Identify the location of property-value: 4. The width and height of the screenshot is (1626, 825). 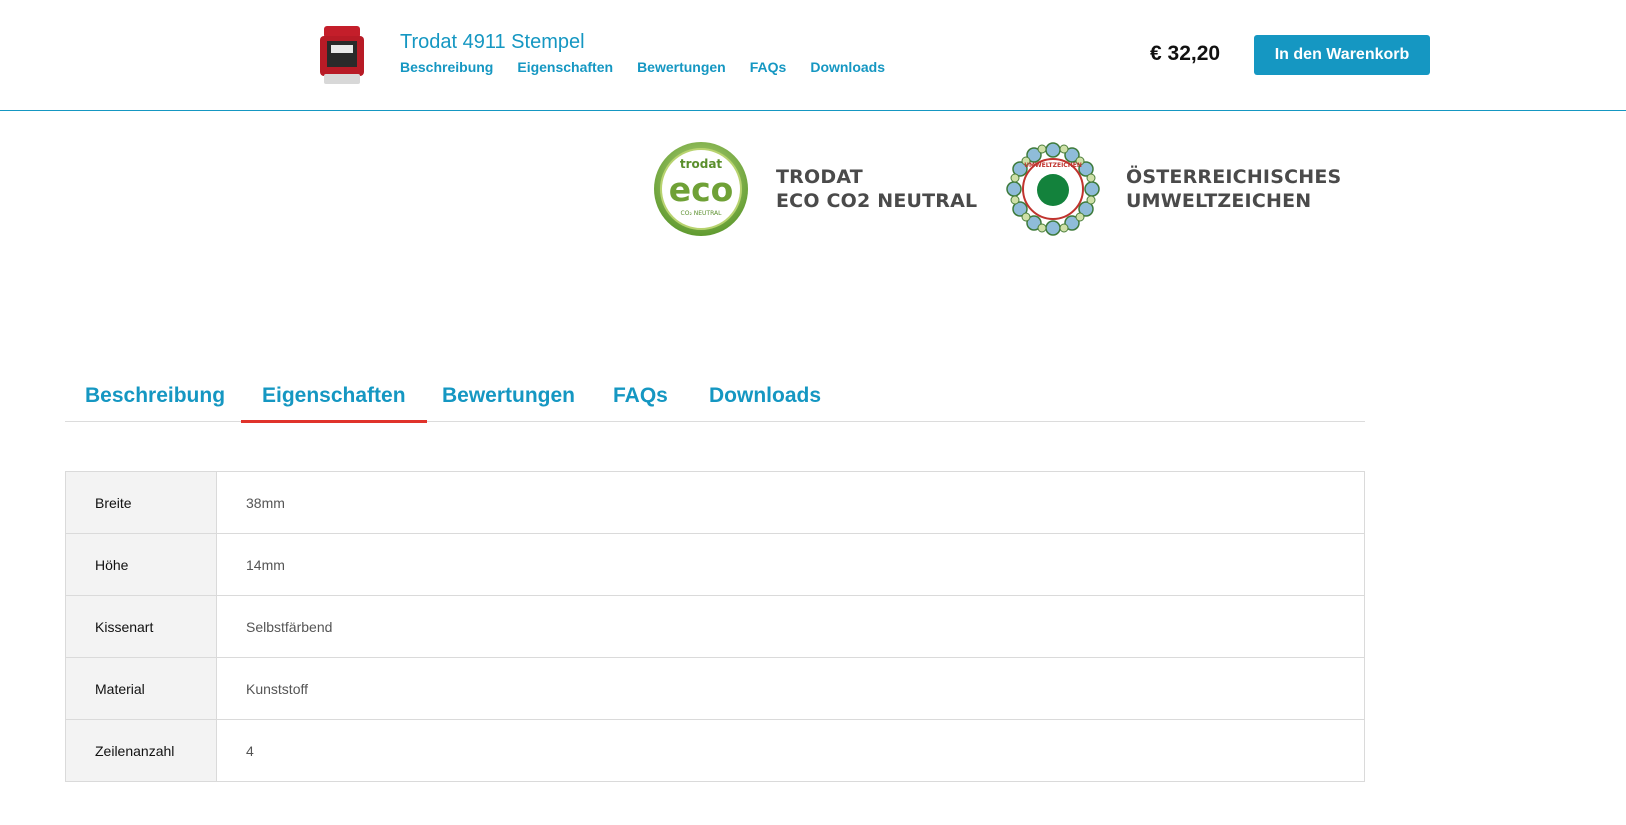
(790, 750).